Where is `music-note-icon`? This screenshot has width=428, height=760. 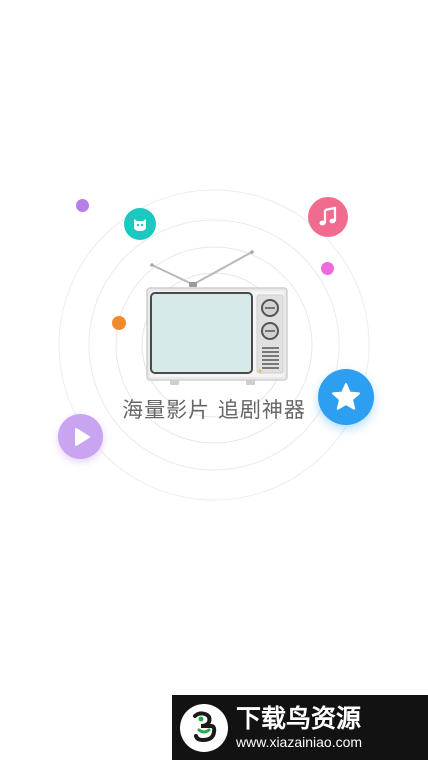 music-note-icon is located at coordinates (328, 217).